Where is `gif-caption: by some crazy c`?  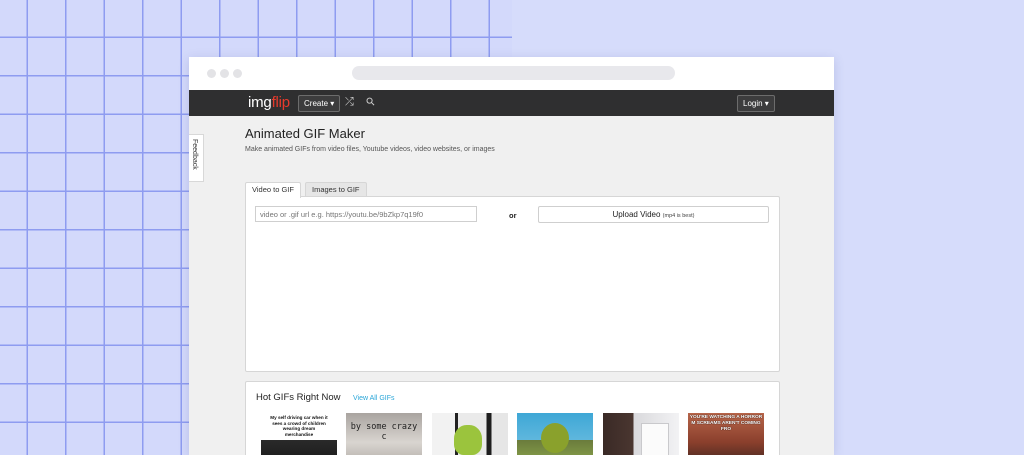 gif-caption: by some crazy c is located at coordinates (384, 432).